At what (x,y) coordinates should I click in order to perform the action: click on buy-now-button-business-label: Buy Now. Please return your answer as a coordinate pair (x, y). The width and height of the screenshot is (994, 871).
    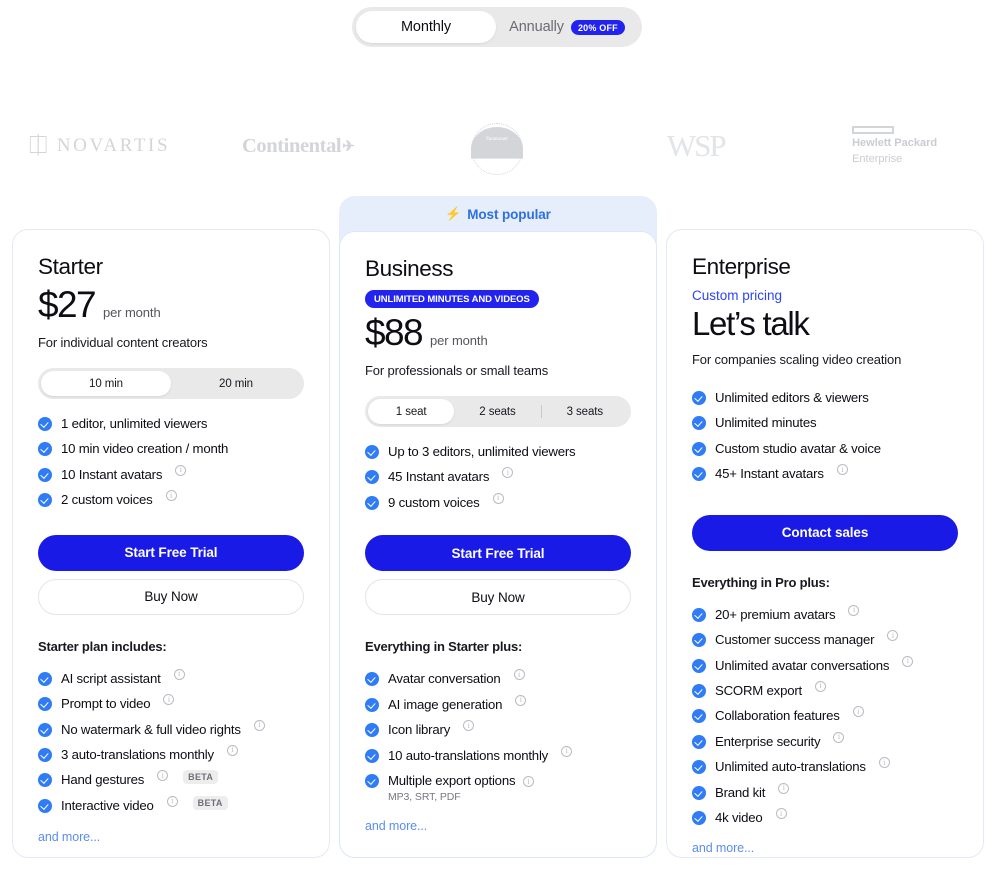
    Looking at the image, I should click on (498, 597).